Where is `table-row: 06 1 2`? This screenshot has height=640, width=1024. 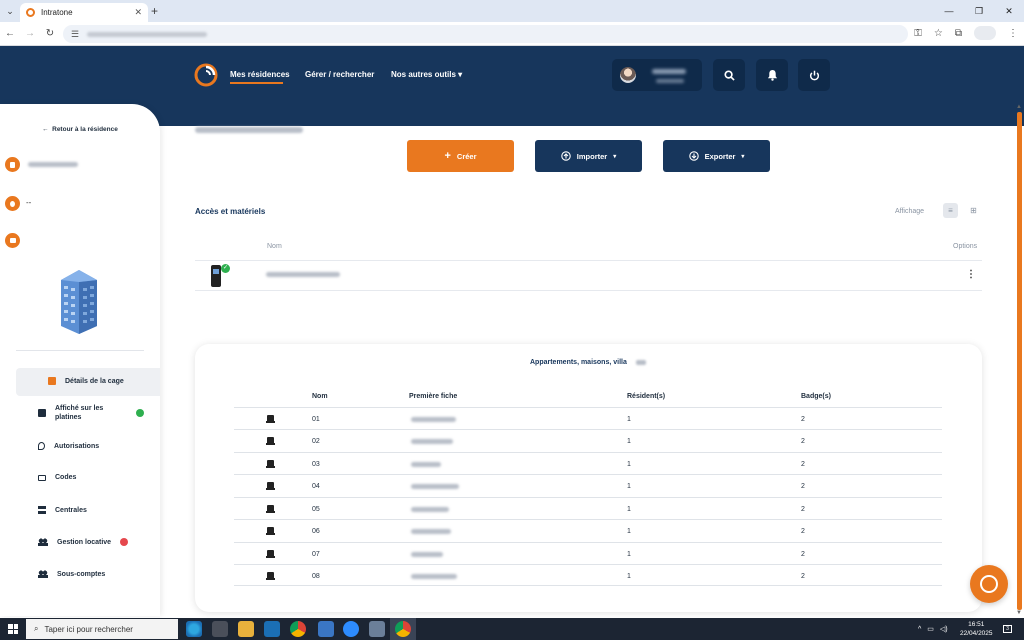 table-row: 06 1 2 is located at coordinates (588, 530).